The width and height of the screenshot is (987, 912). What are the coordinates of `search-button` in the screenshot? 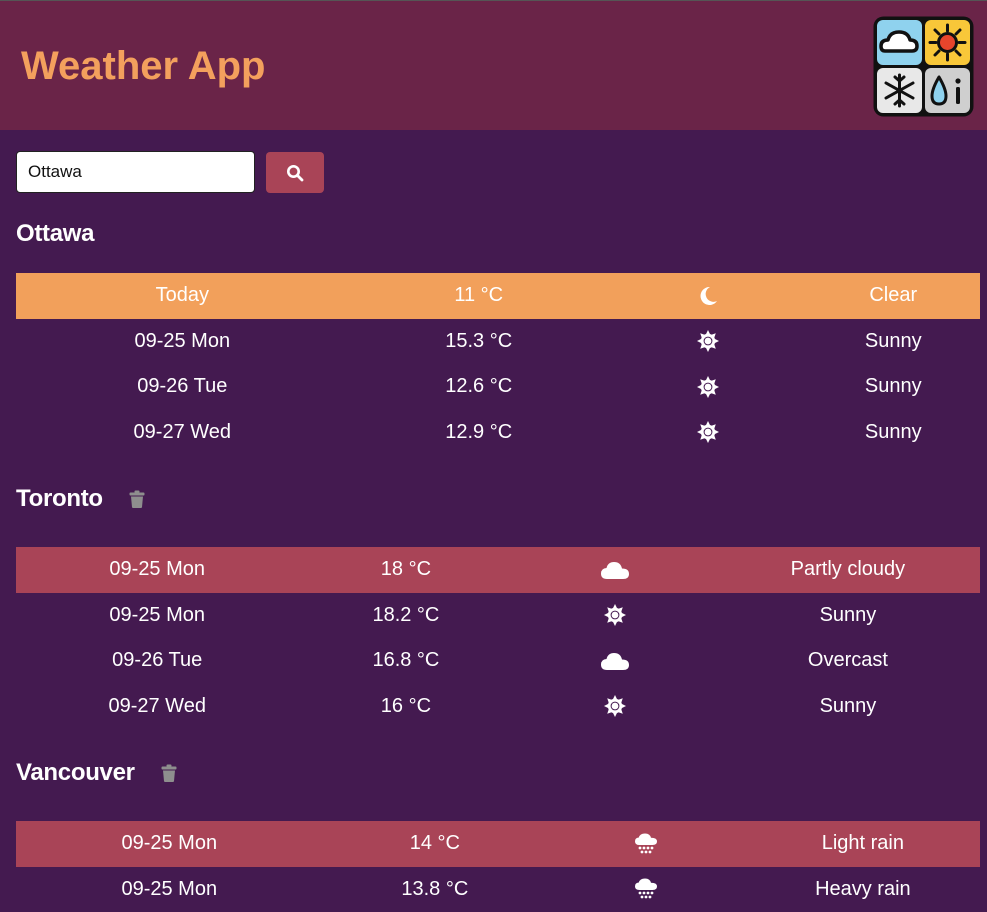 It's located at (295, 172).